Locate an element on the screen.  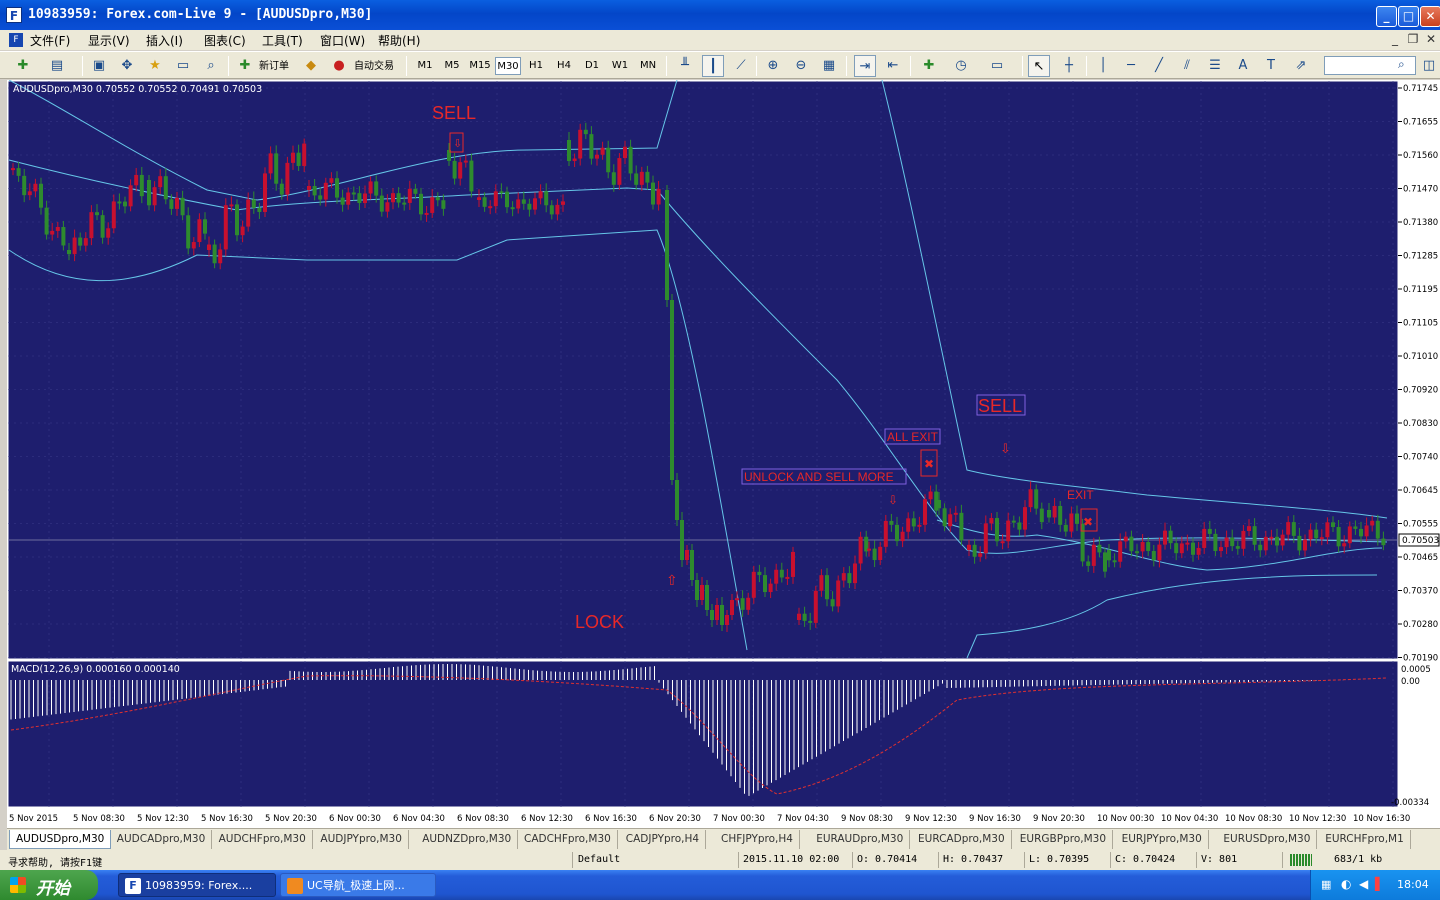
tab-cadchfpro-m30: CADCHFpro,M30 is located at coordinates (568, 839).